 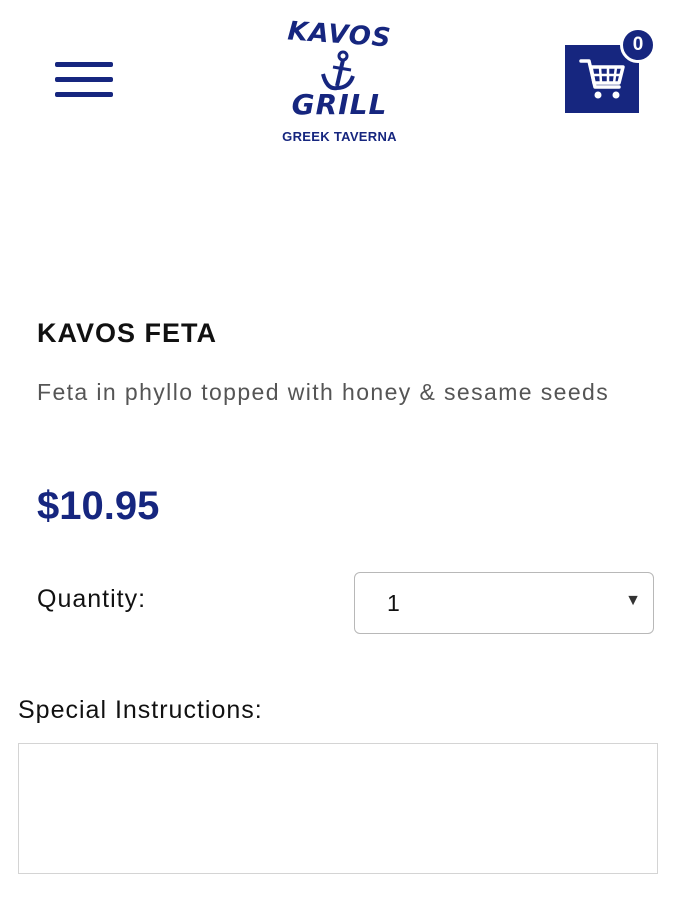 I want to click on logo-line-1: KAVOS, so click(x=339, y=35).